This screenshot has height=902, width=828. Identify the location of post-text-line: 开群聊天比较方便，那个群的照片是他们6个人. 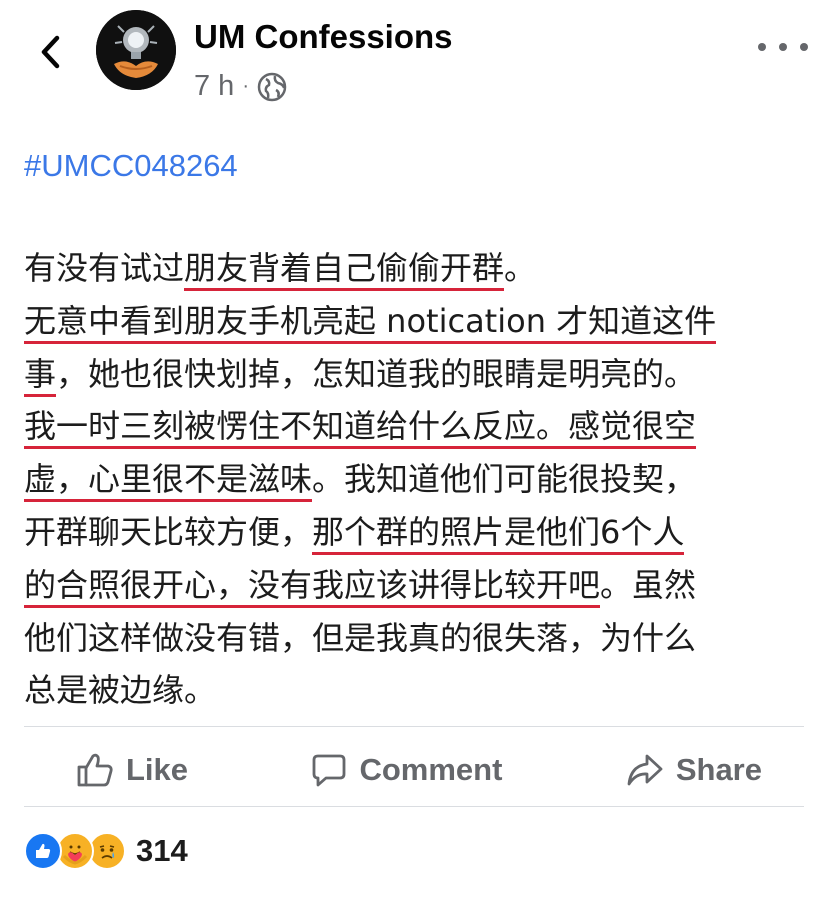
(419, 532).